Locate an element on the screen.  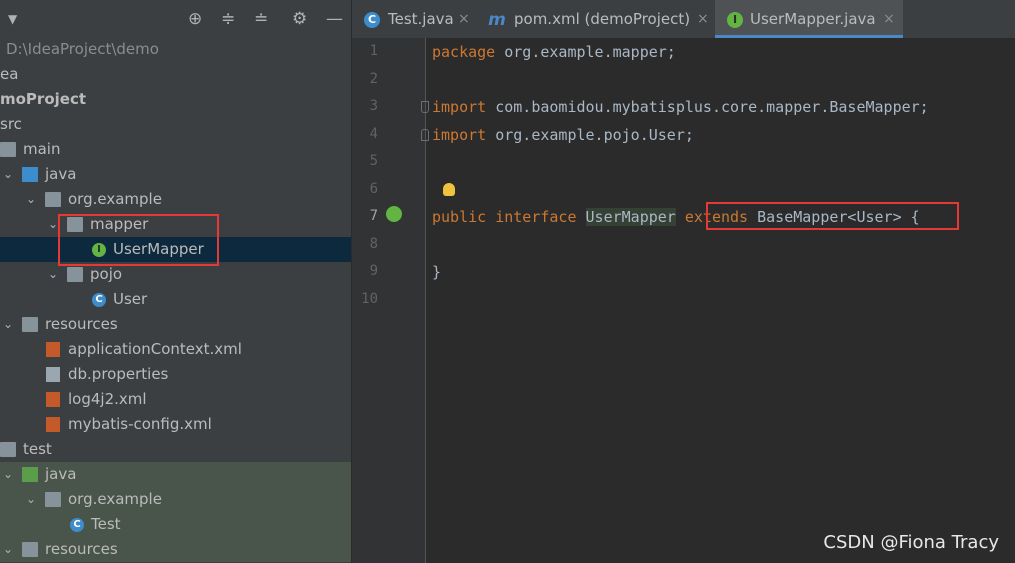
tab-usermapper-java: I UserMapper.java × is located at coordinates (809, 19).